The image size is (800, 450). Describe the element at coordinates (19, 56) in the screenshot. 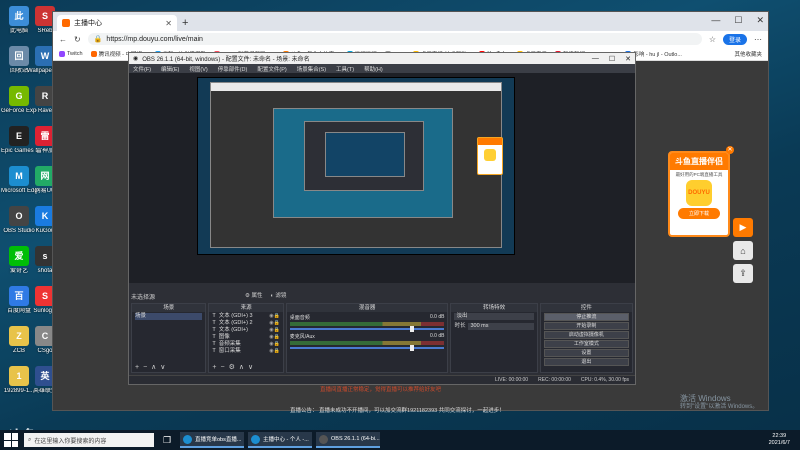

I see `app-icon: 回` at that location.